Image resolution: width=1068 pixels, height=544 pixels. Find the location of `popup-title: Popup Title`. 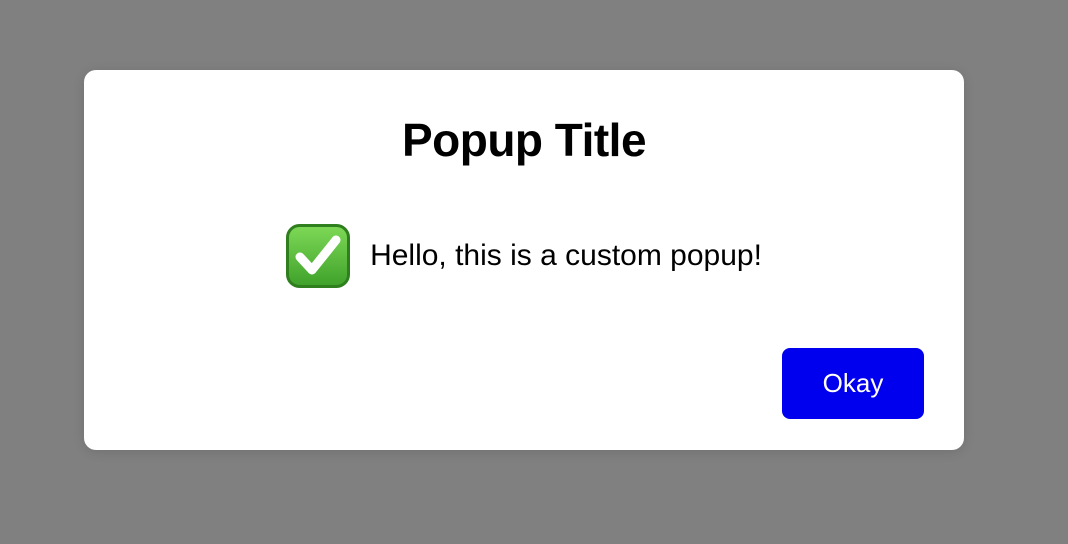

popup-title: Popup Title is located at coordinates (524, 140).